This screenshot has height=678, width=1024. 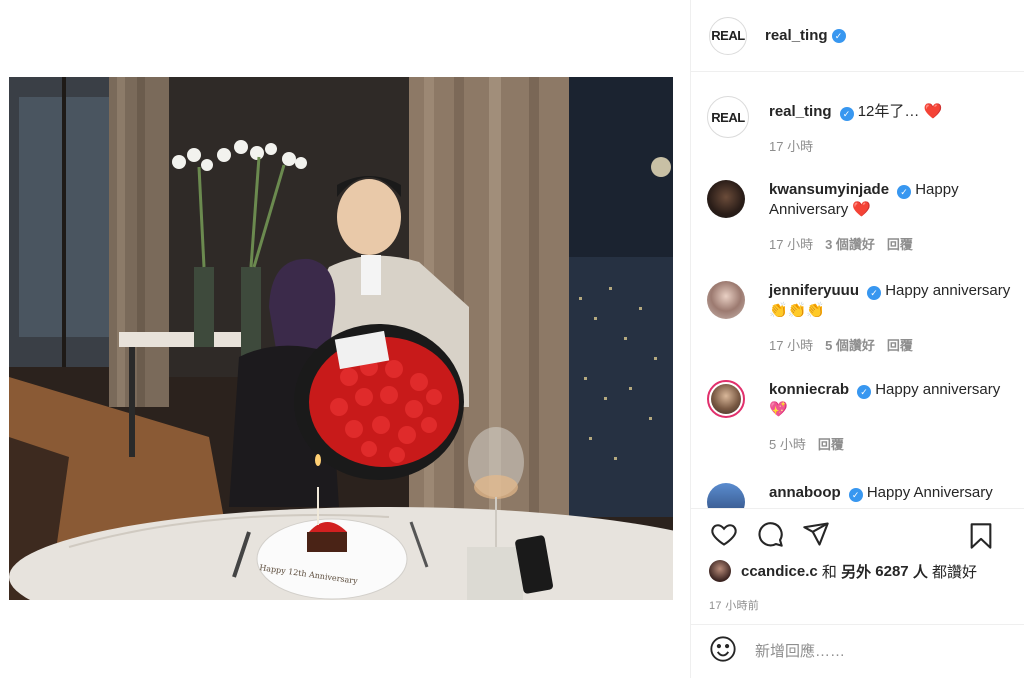 What do you see at coordinates (800, 111) in the screenshot?
I see `caption-username: real_ting` at bounding box center [800, 111].